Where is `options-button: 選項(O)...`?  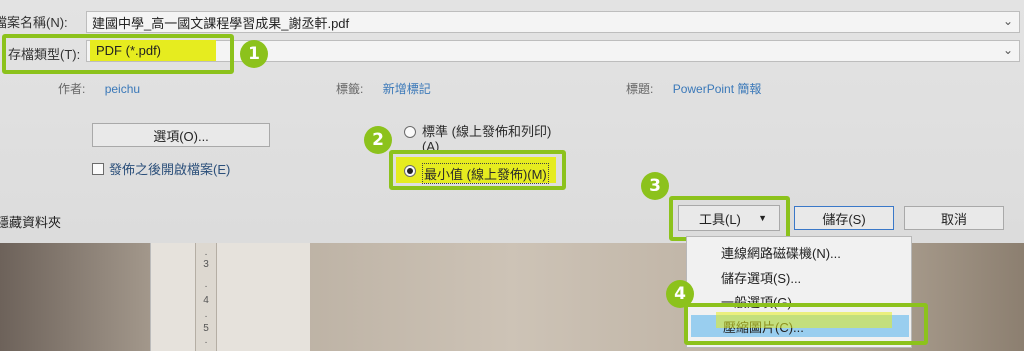
options-button: 選項(O)... is located at coordinates (181, 135).